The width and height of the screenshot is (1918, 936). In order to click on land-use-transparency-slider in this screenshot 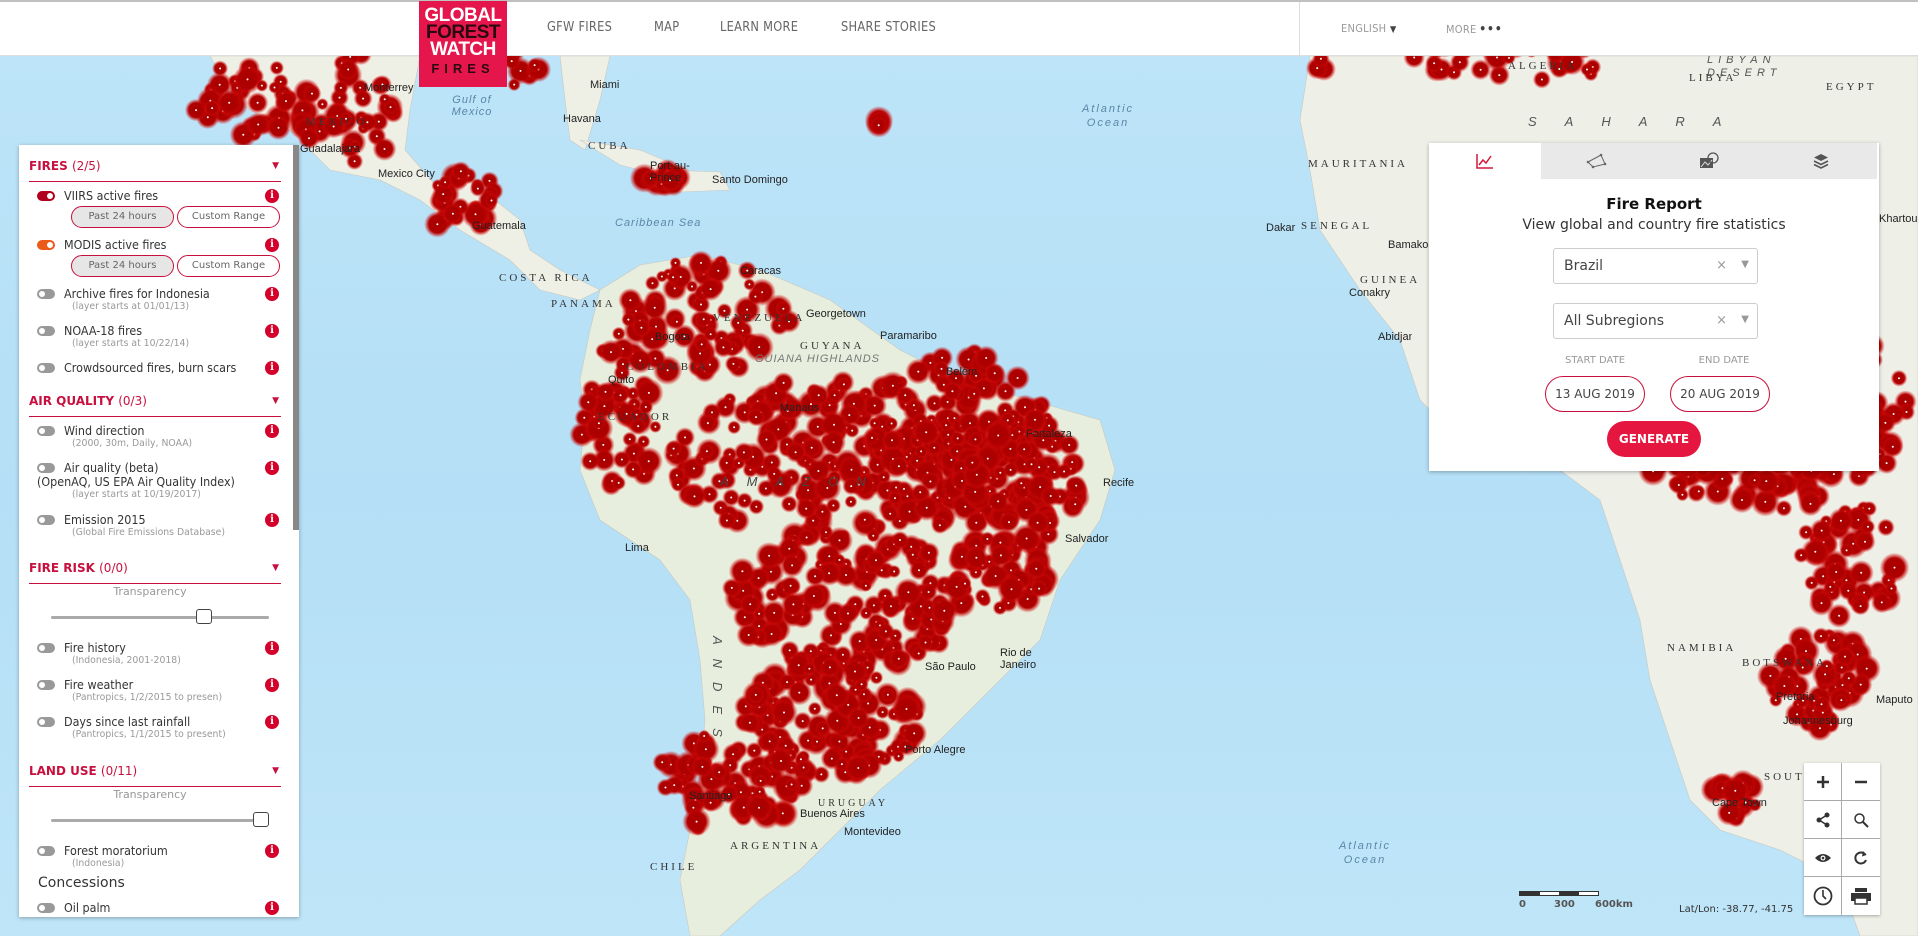, I will do `click(160, 819)`.